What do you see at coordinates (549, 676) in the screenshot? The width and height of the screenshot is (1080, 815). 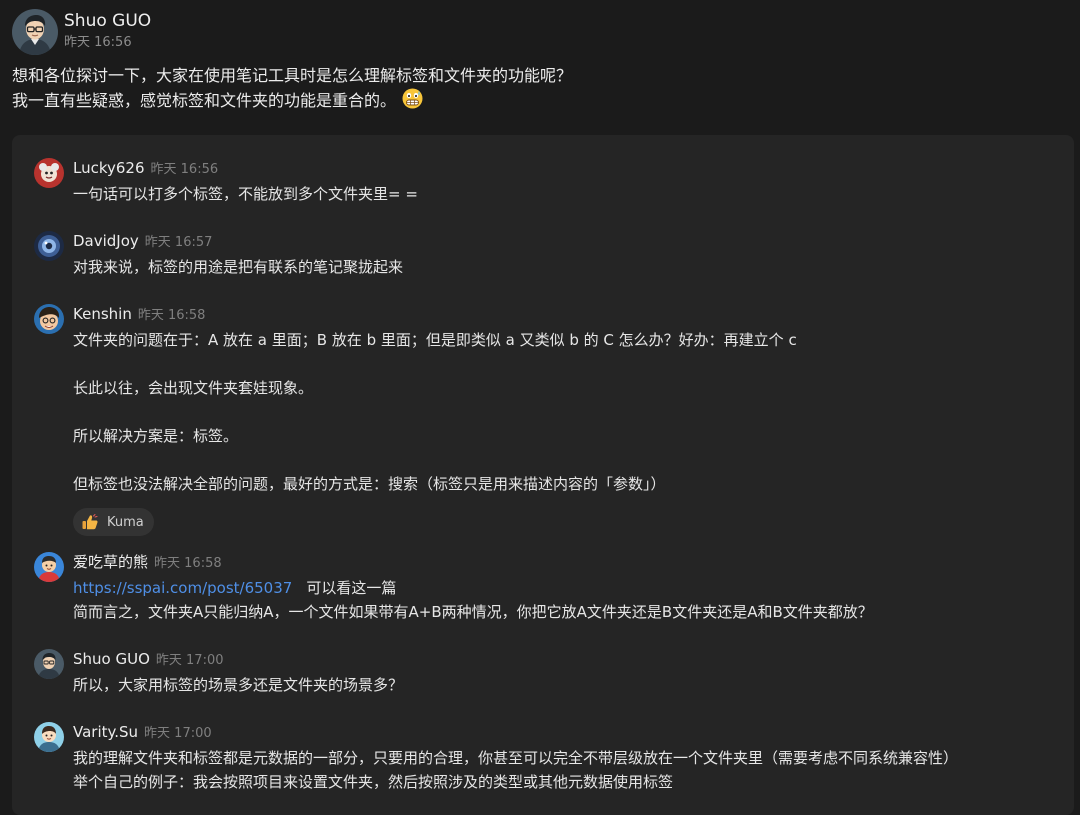 I see `comment-item: Shuo GUO 昨天 17:00 所以，大家用标签的场景多还是文件夹的场景多？` at bounding box center [549, 676].